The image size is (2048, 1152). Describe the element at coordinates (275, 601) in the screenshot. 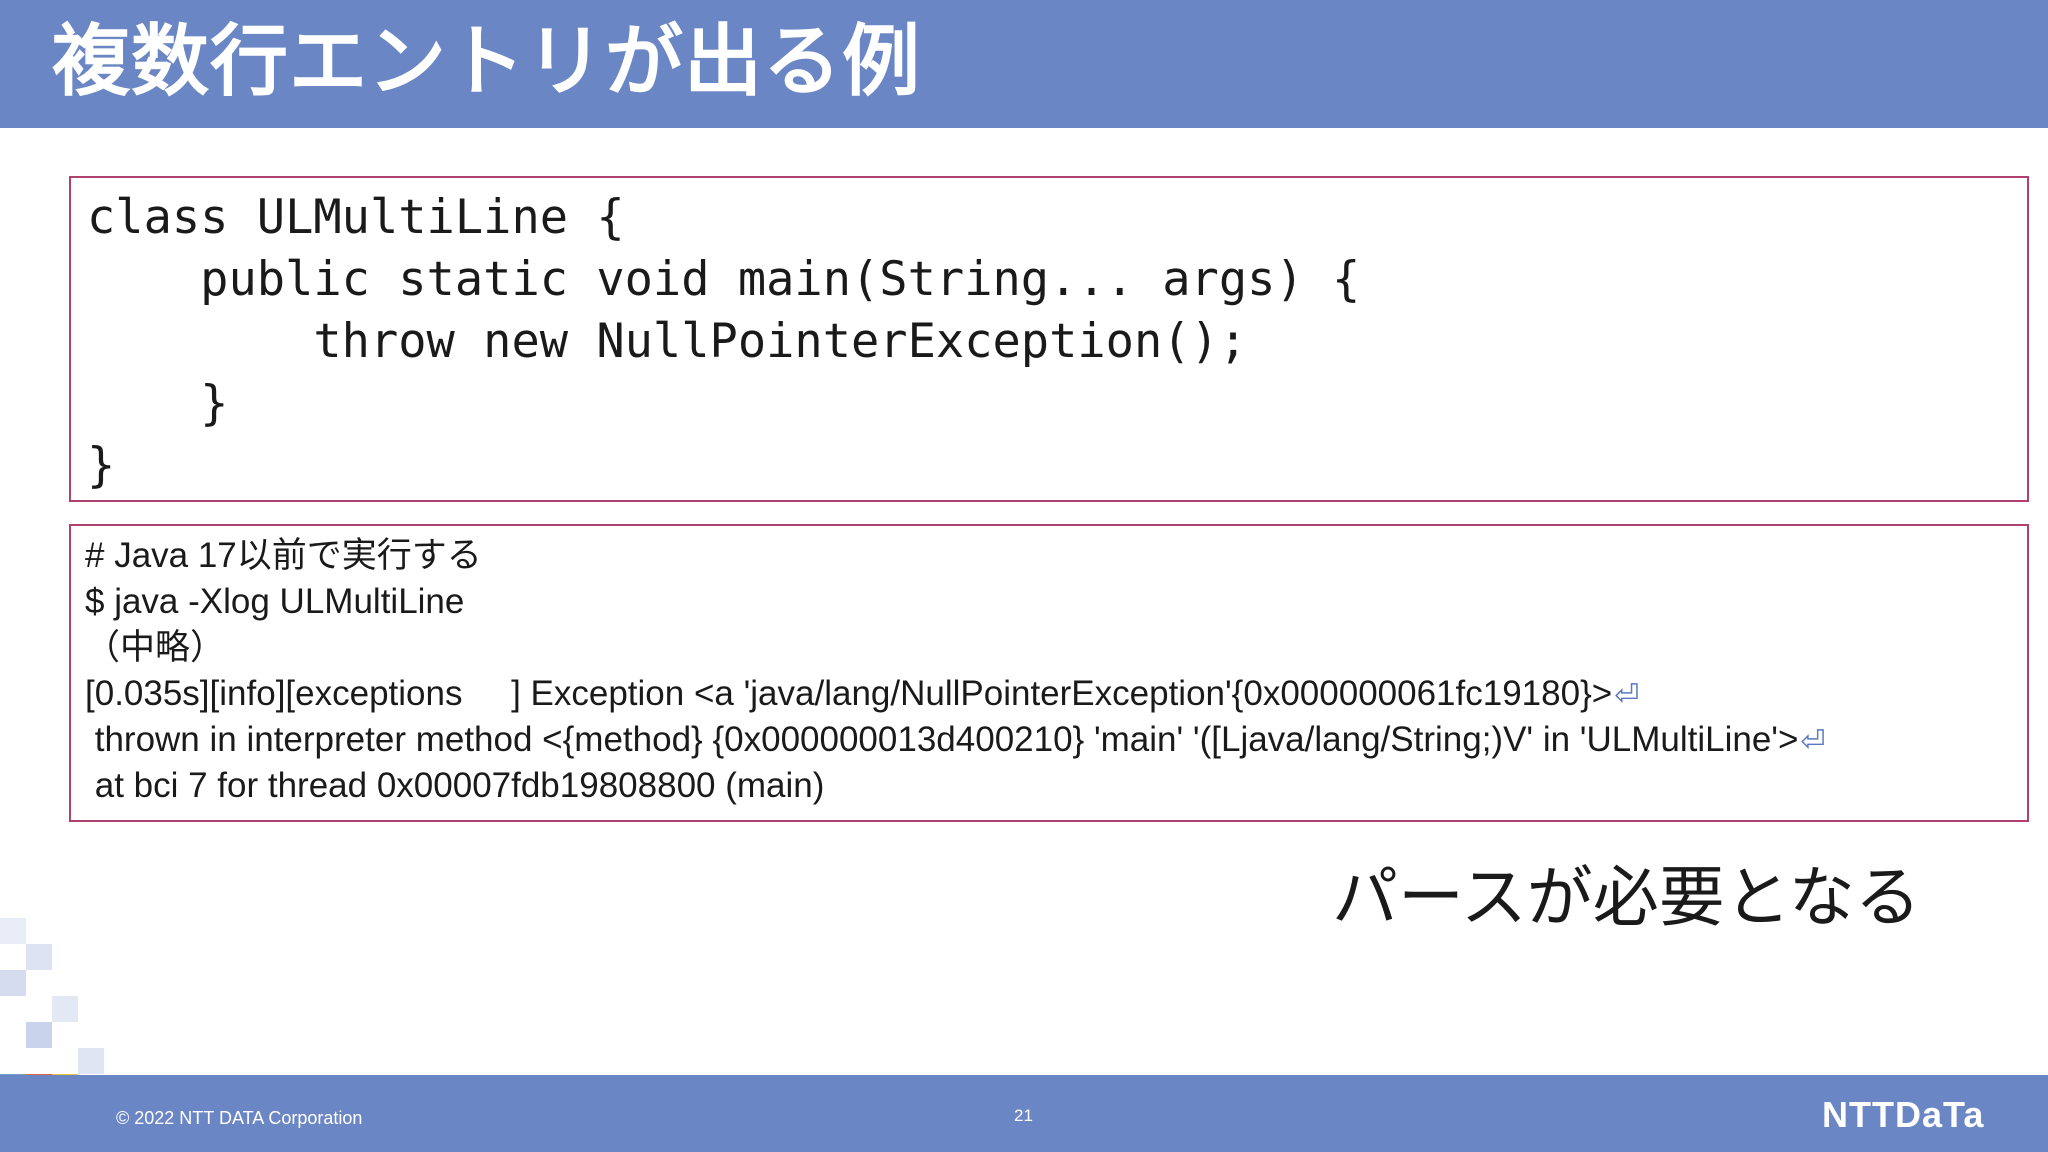

I see `log-command-line: $ java -Xlog ULMultiLine` at that location.